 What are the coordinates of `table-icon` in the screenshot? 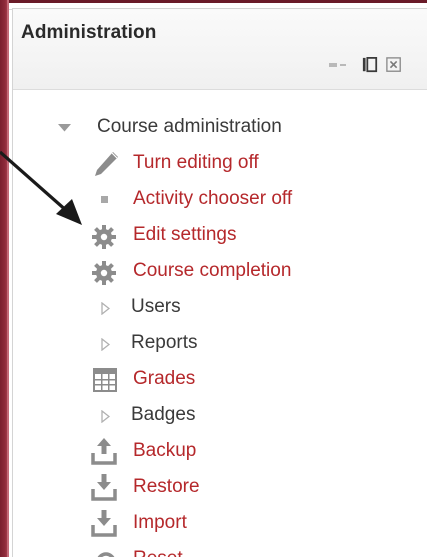 It's located at (105, 380).